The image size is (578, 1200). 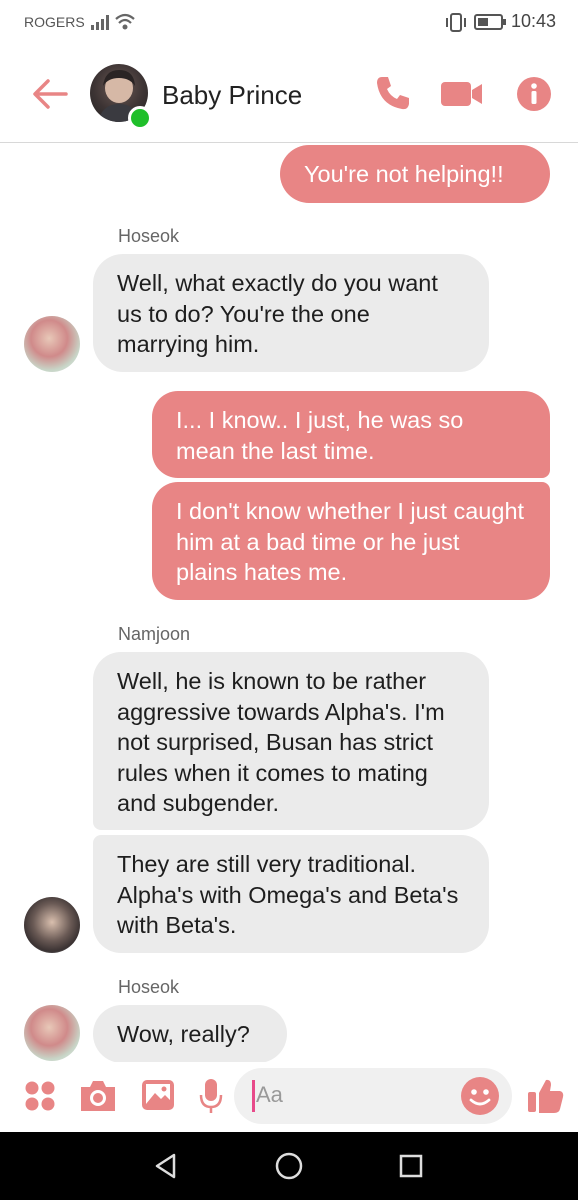 I want to click on message-composer: Aa, so click(x=289, y=1097).